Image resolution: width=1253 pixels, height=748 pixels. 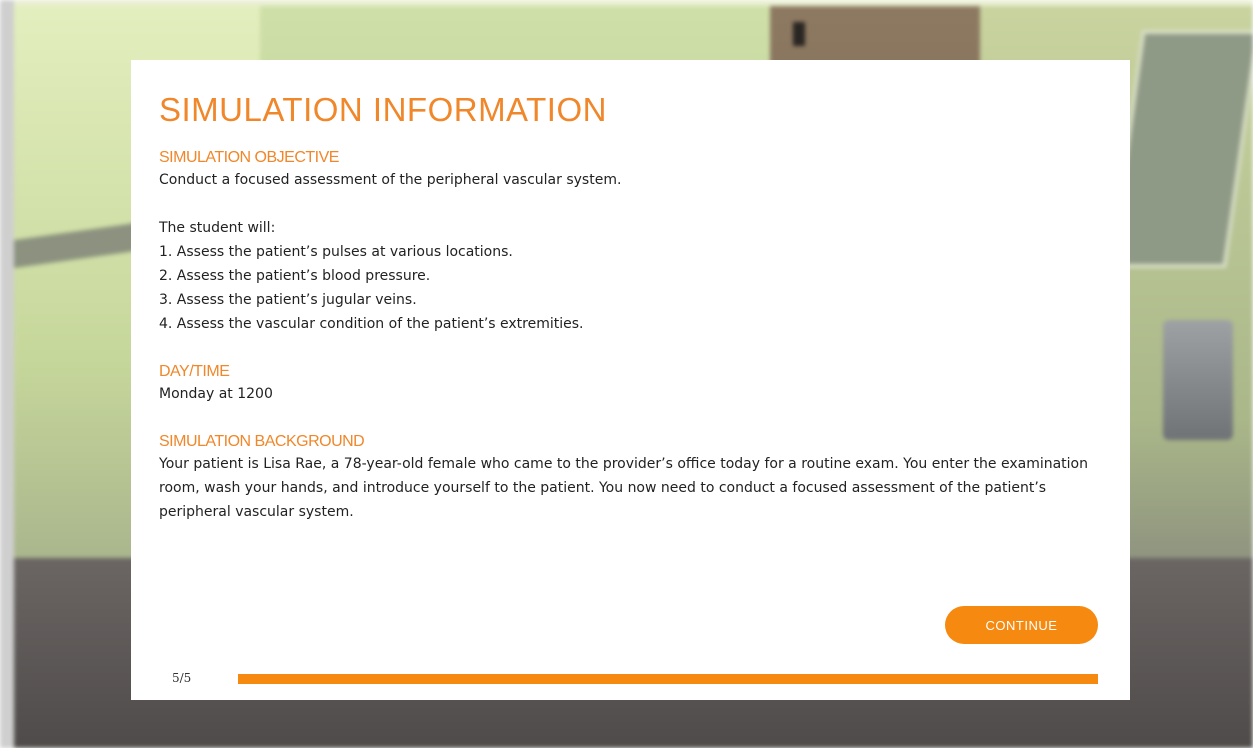 What do you see at coordinates (216, 394) in the screenshot?
I see `day-time-value: Monday at 1200` at bounding box center [216, 394].